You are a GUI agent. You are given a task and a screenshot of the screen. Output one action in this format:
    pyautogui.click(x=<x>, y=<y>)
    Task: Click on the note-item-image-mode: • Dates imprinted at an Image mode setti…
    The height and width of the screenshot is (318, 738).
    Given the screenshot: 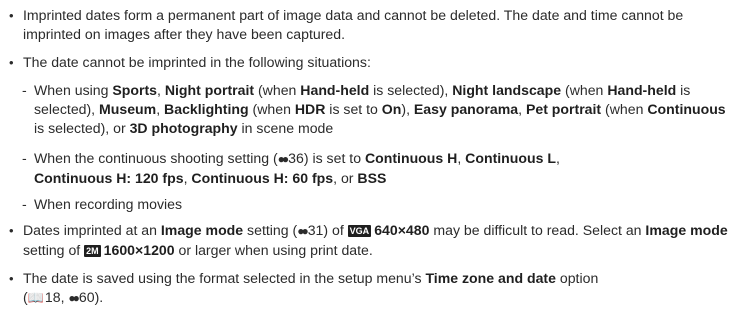 What is the action you would take?
    pyautogui.click(x=371, y=240)
    